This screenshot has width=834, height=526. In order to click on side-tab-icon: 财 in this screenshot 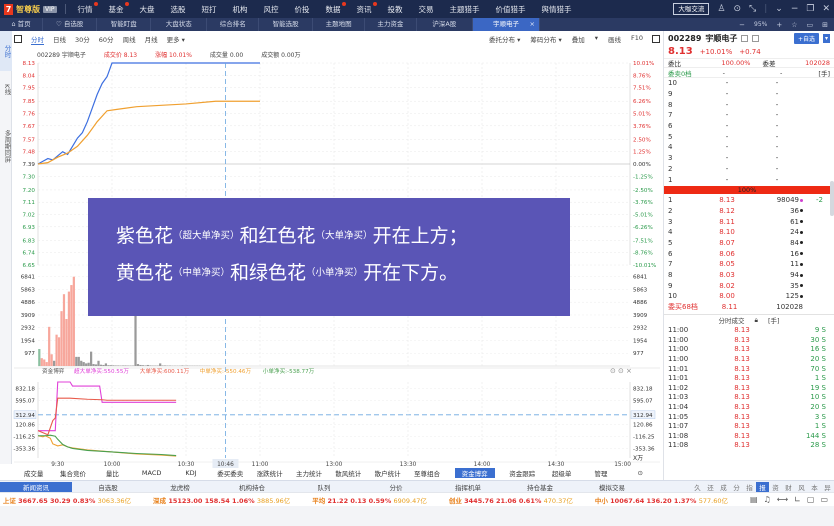, I will do `click(788, 487)`.